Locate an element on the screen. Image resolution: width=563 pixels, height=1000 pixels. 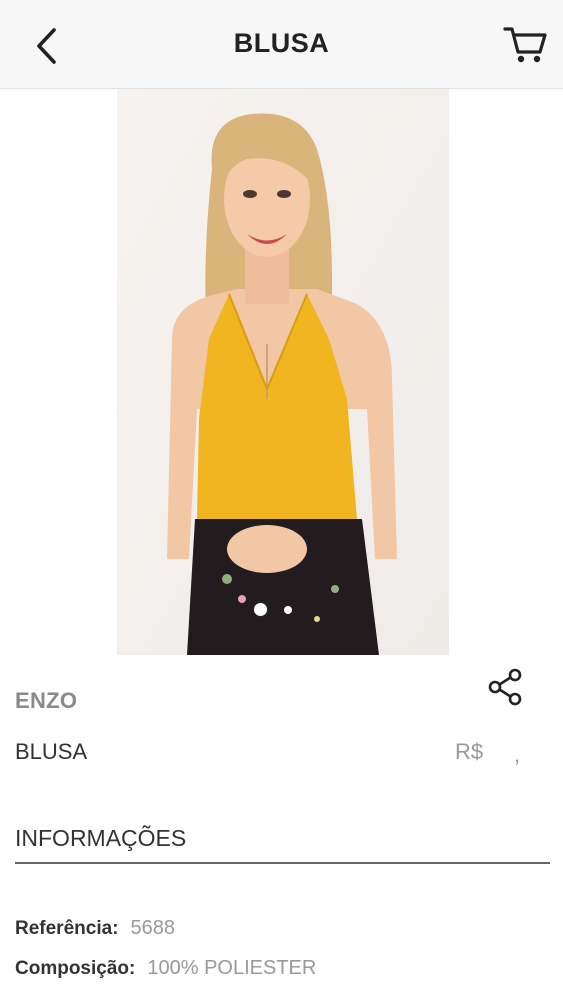
share-icon is located at coordinates (508, 687).